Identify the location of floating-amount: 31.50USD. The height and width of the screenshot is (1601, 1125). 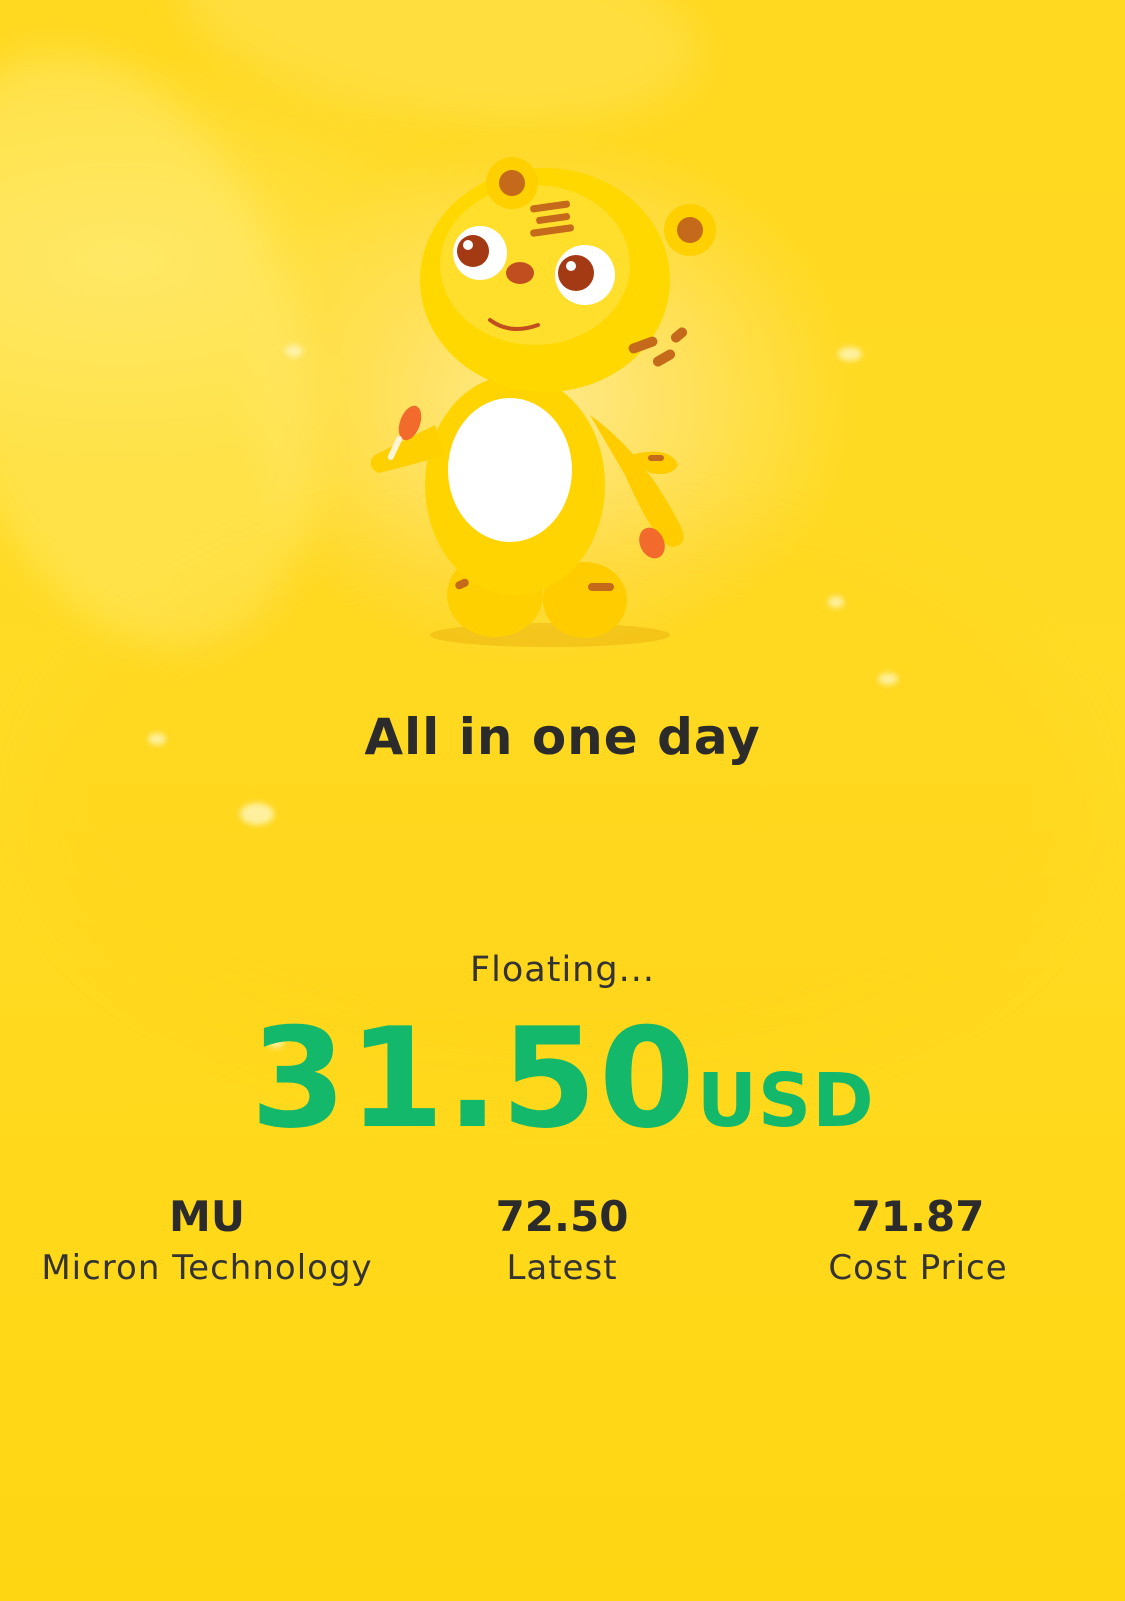
(562, 1079).